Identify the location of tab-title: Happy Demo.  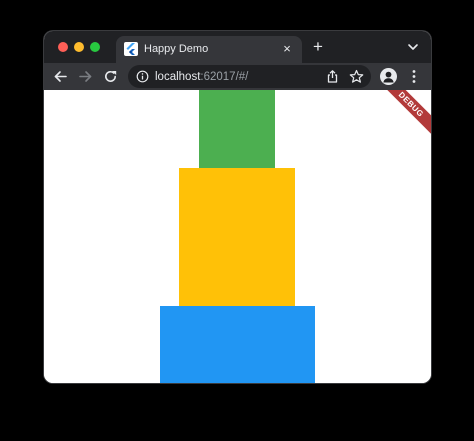
(176, 49).